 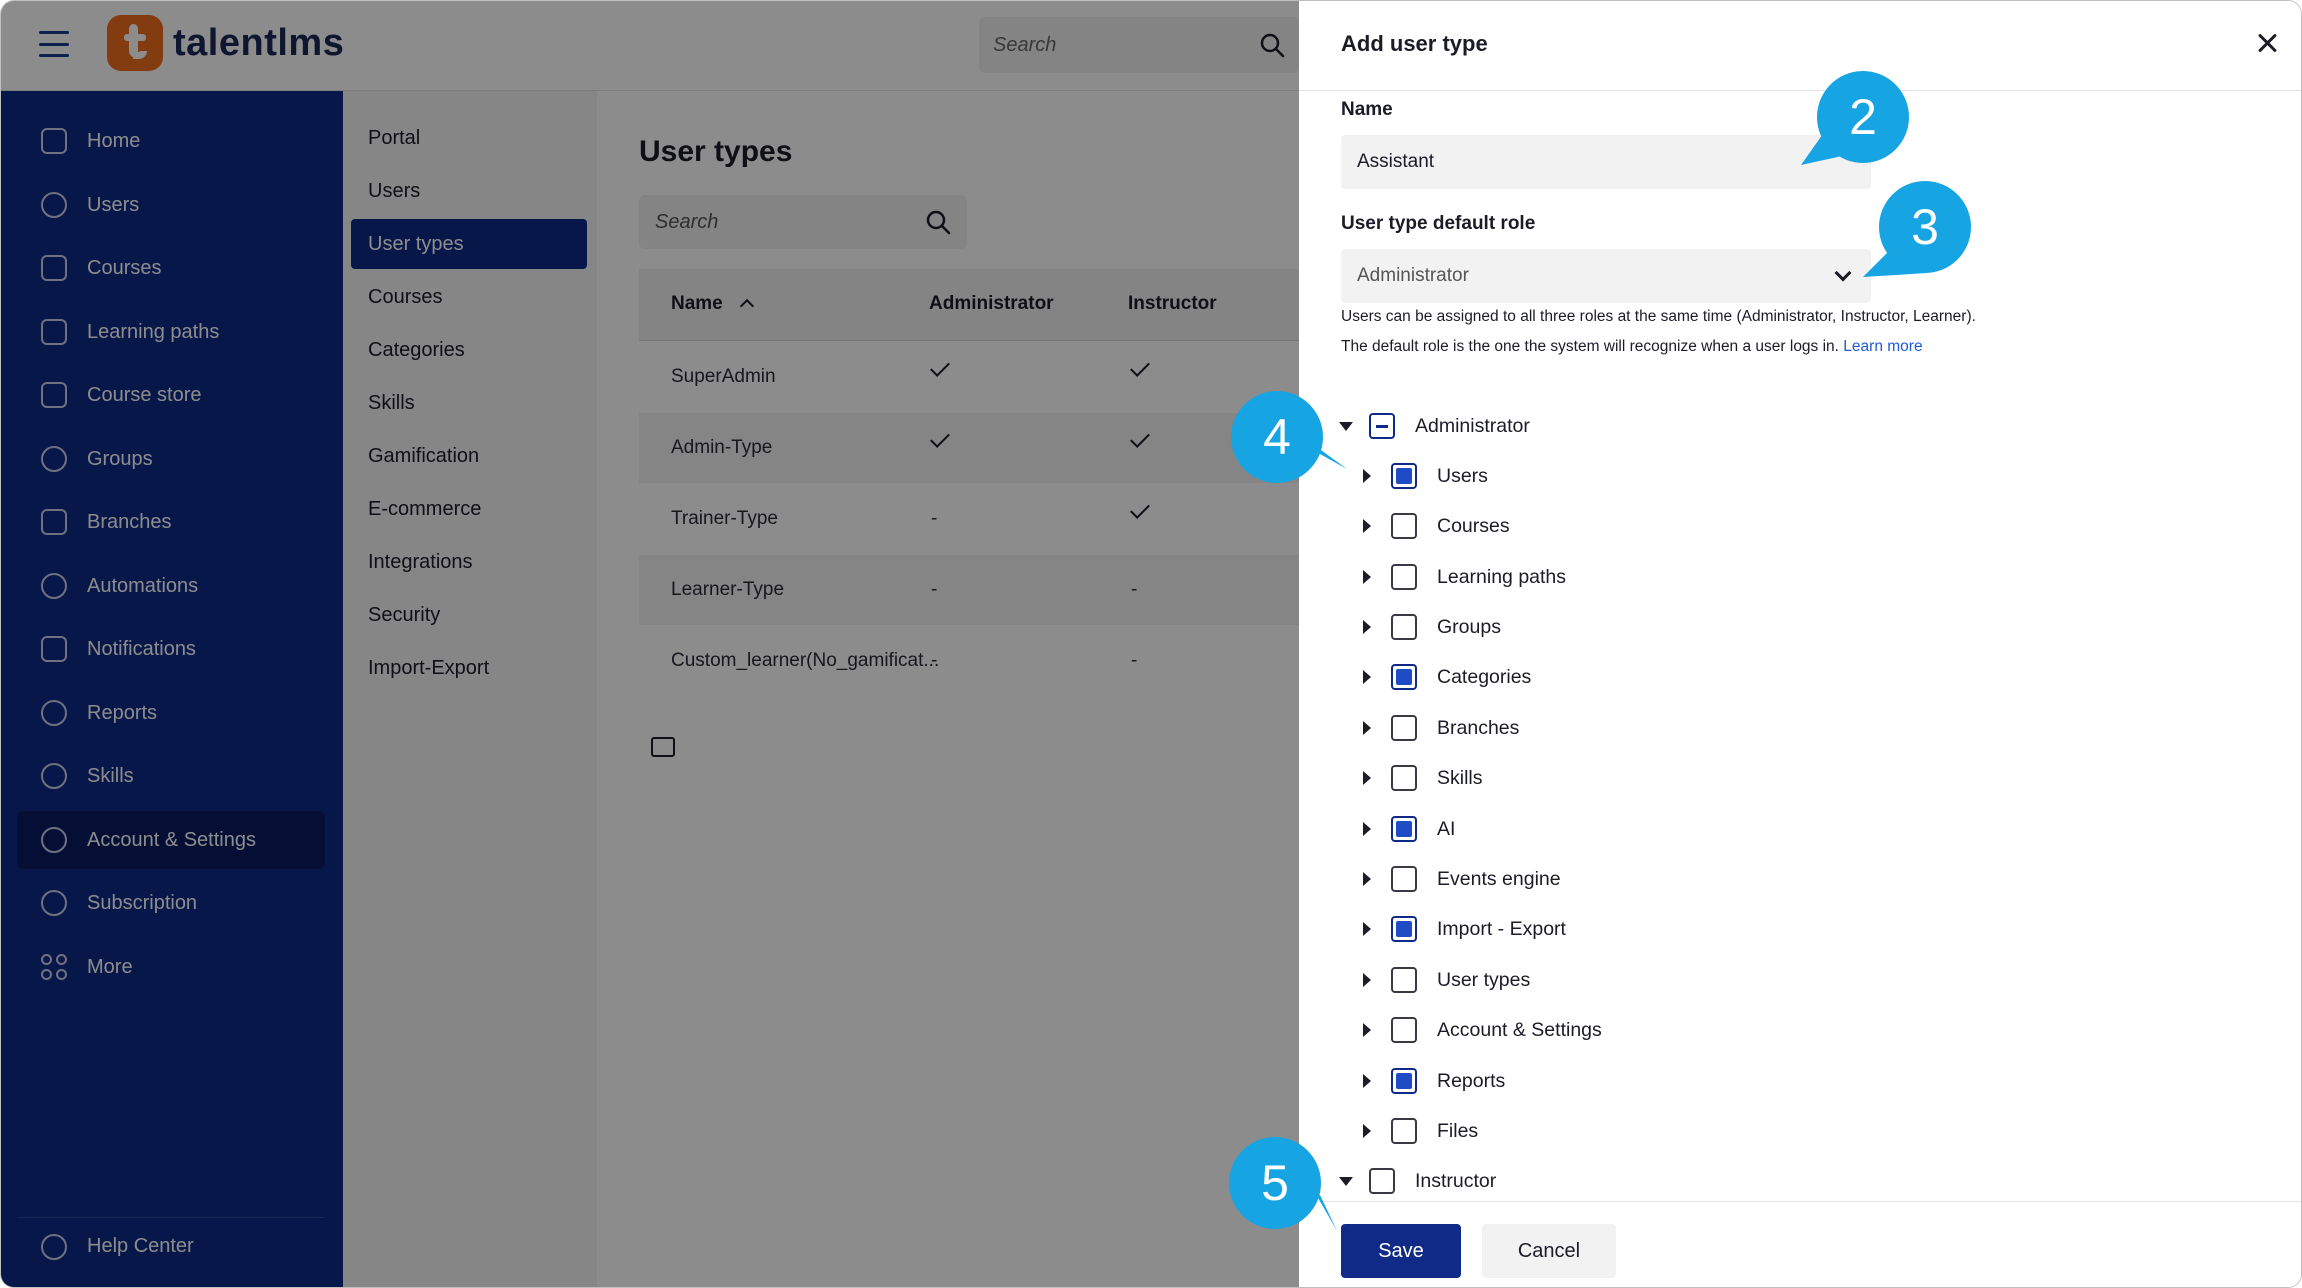 What do you see at coordinates (1925, 227) in the screenshot?
I see `callout-3: 3` at bounding box center [1925, 227].